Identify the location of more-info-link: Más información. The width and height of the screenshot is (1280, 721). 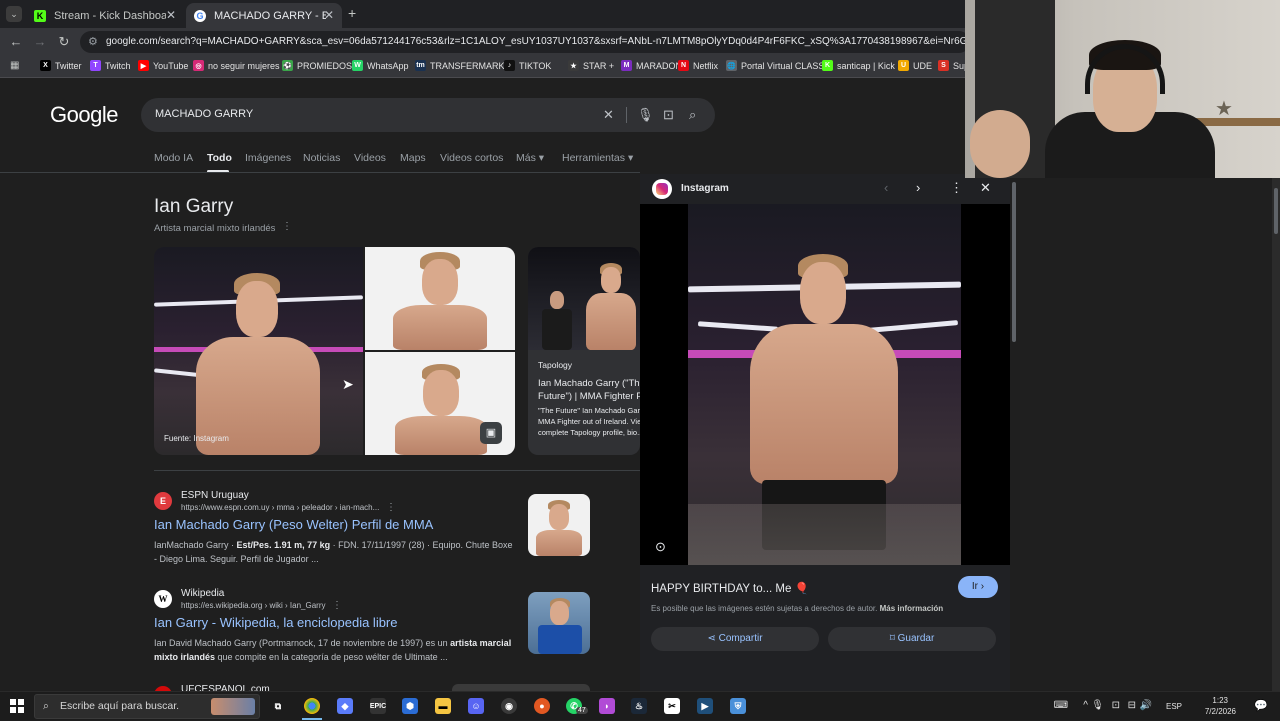
(912, 608).